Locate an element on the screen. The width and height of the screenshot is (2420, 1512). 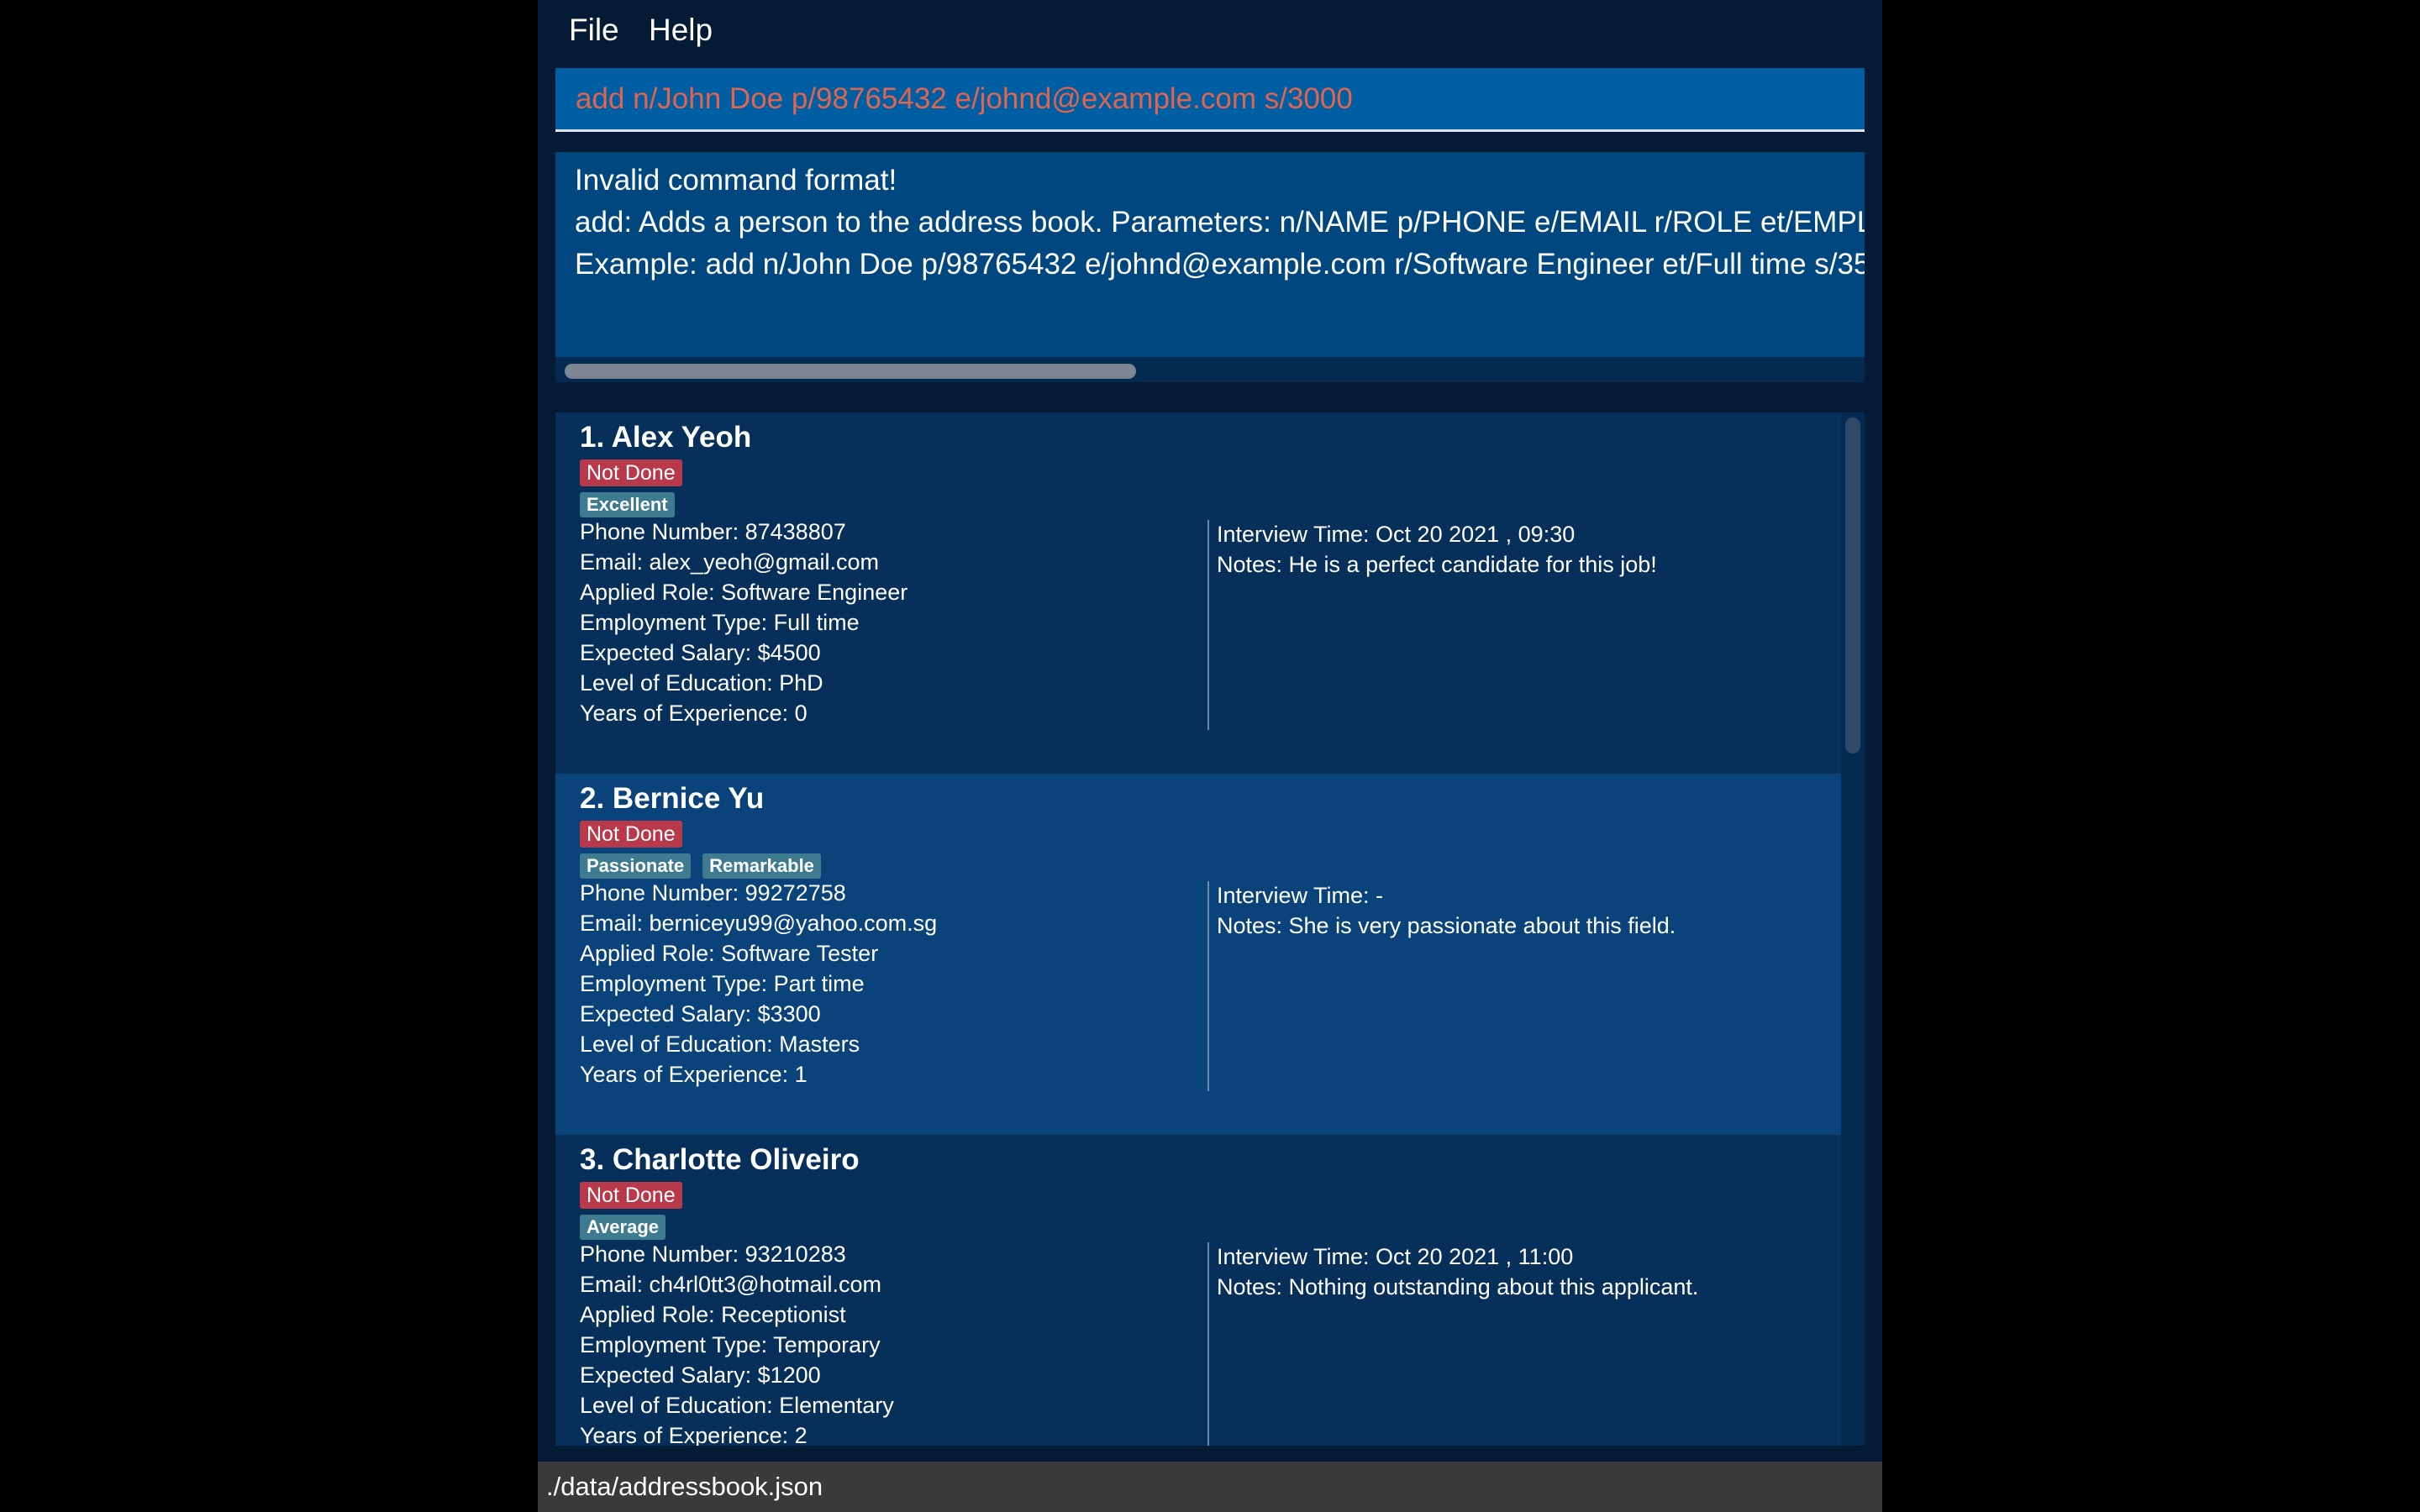
education-field: Level of Education: Elementary is located at coordinates (737, 1405).